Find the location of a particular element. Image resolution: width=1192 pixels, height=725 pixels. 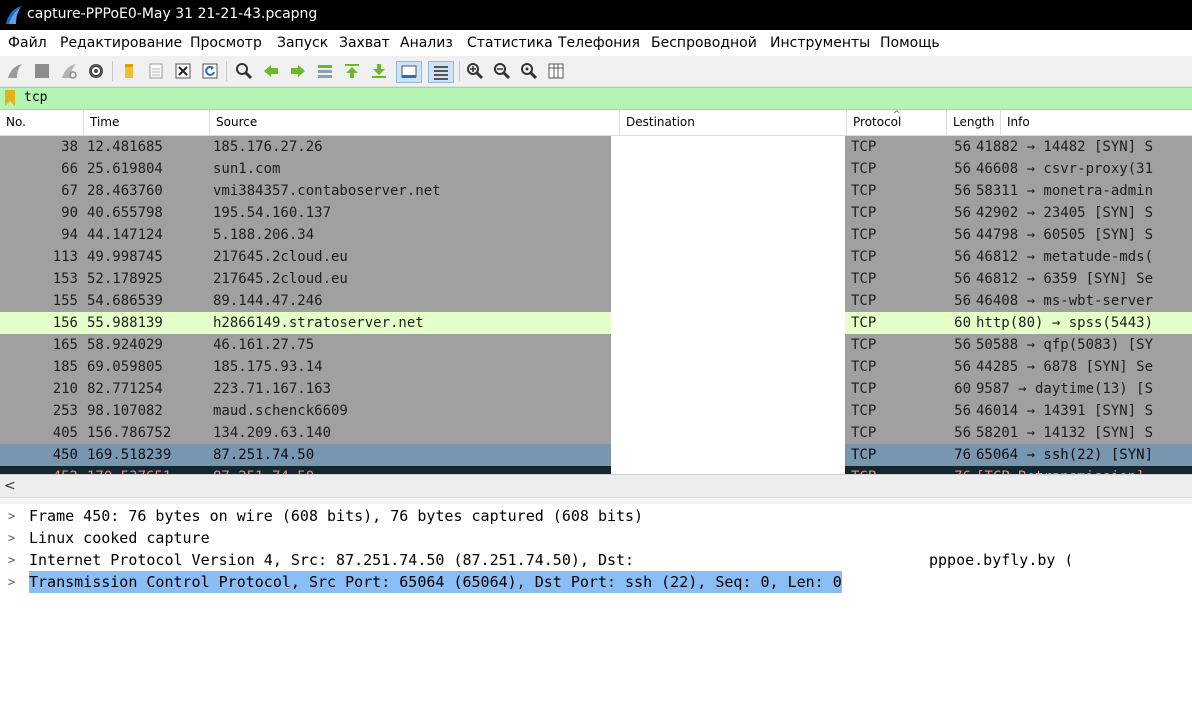

packet-source: 195.54.160.137 is located at coordinates (272, 213).